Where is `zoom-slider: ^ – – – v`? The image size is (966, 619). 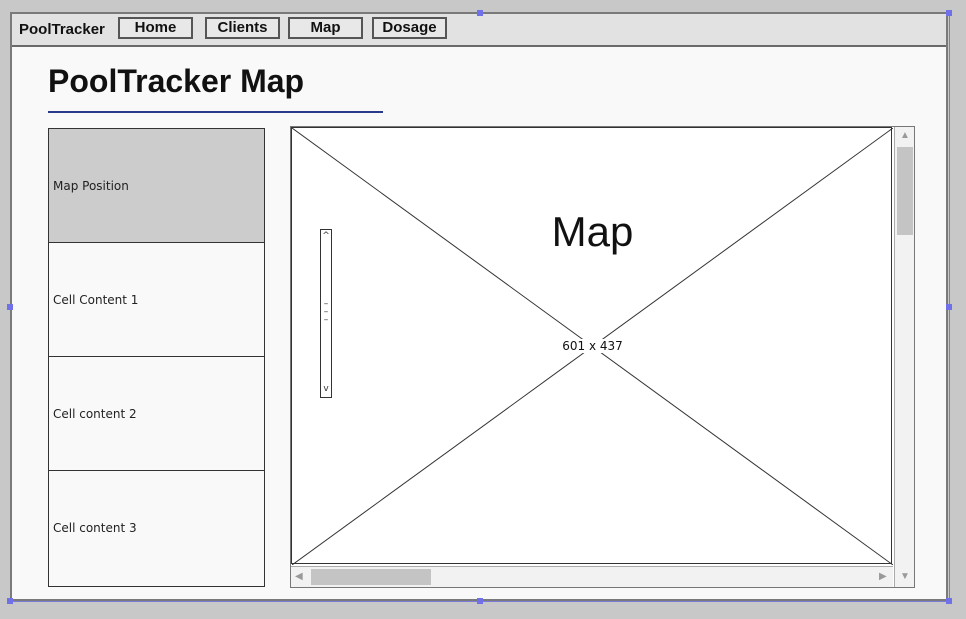
zoom-slider: ^ – – – v is located at coordinates (326, 313).